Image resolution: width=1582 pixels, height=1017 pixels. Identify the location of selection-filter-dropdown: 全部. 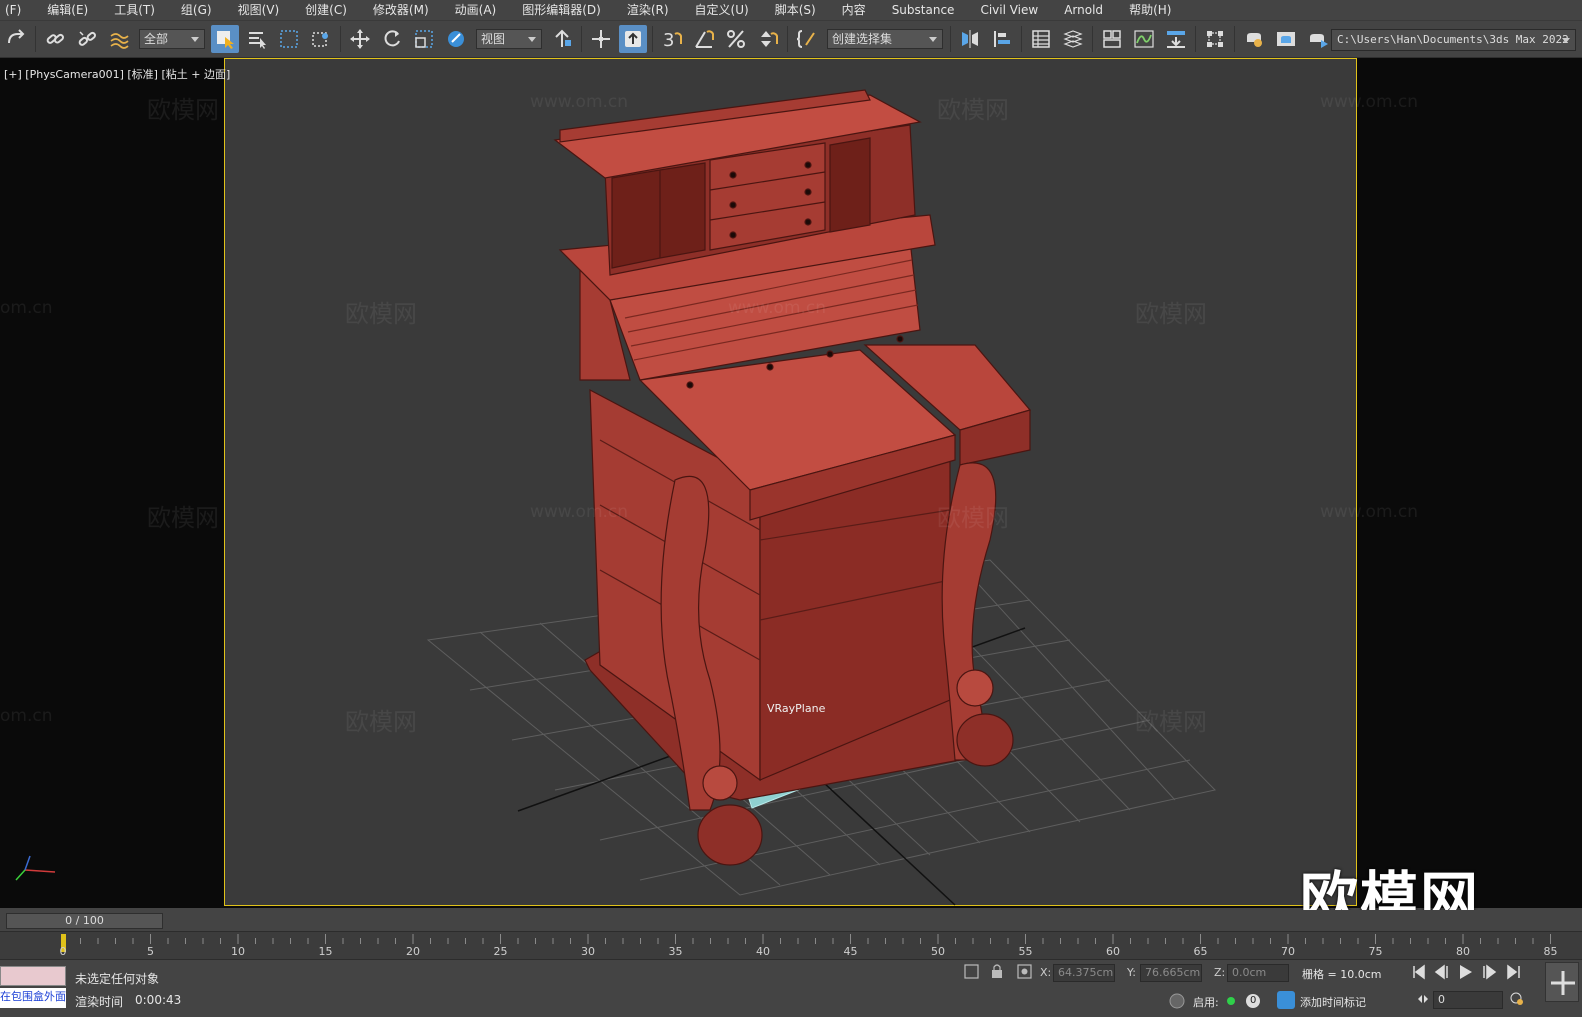
(172, 39).